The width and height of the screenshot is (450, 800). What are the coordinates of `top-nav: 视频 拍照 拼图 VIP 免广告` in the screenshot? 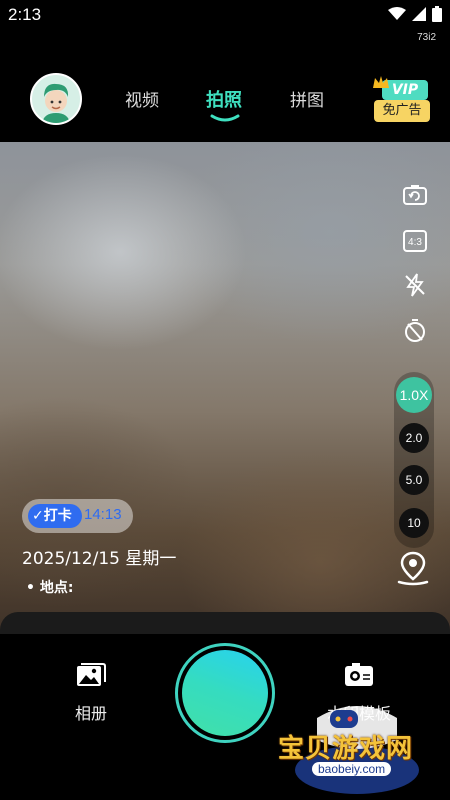 It's located at (225, 100).